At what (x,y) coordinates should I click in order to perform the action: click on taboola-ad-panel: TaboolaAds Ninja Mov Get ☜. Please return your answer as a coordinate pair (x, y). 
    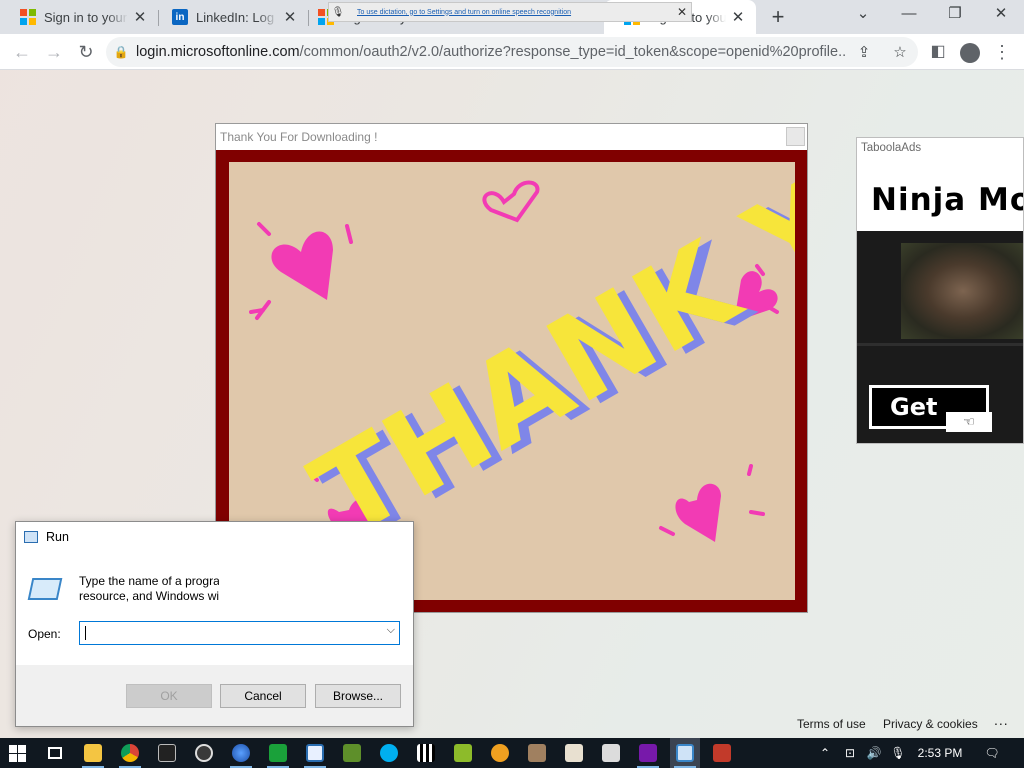
    Looking at the image, I should click on (940, 290).